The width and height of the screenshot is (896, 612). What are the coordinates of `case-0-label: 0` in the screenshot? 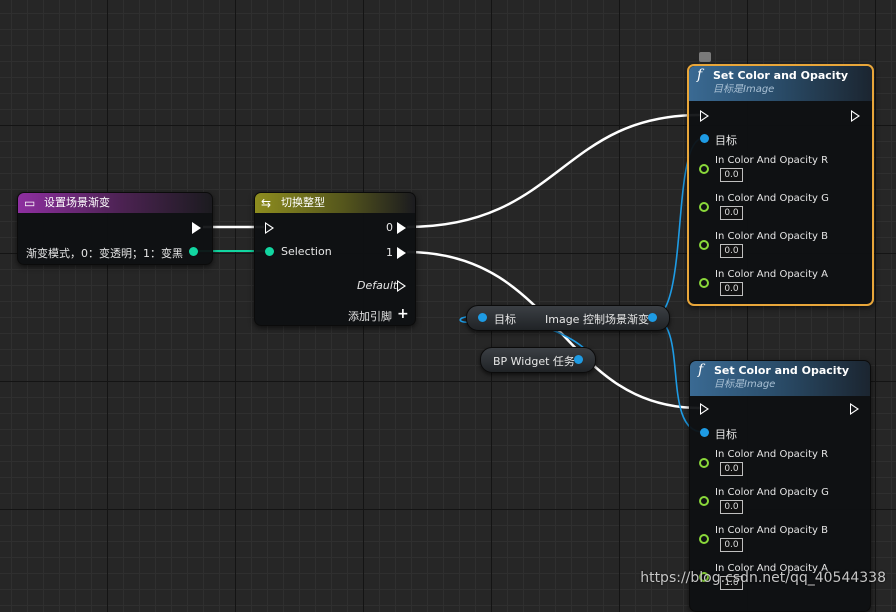 It's located at (389, 227).